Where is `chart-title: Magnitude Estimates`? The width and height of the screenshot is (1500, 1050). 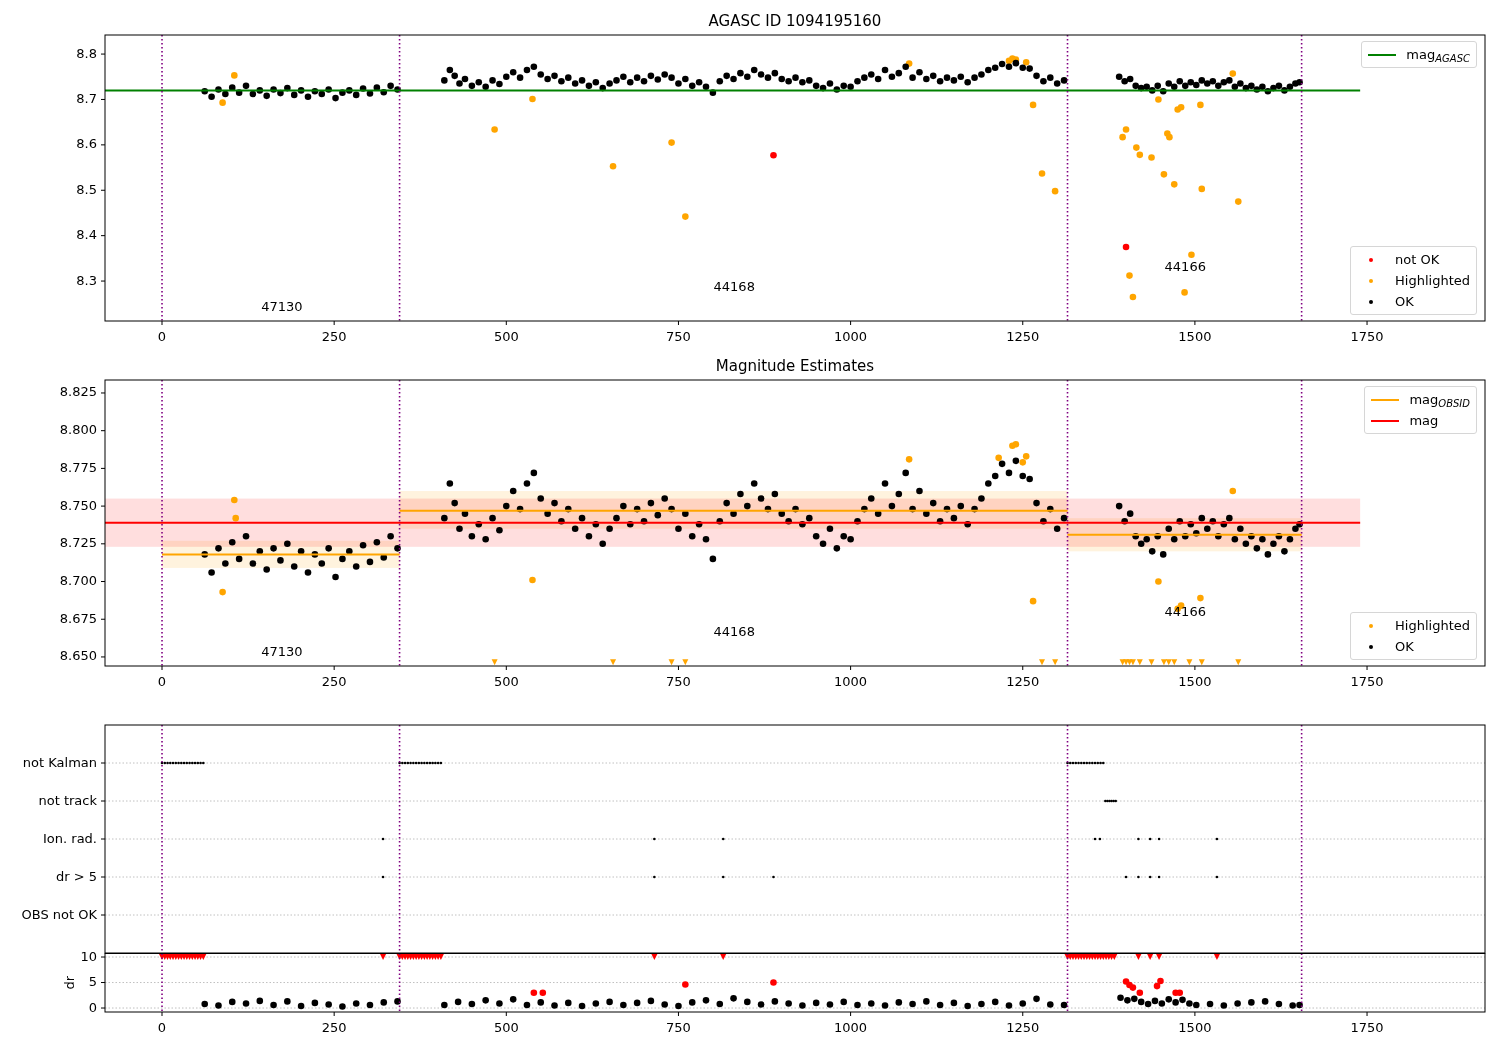 chart-title: Magnitude Estimates is located at coordinates (795, 366).